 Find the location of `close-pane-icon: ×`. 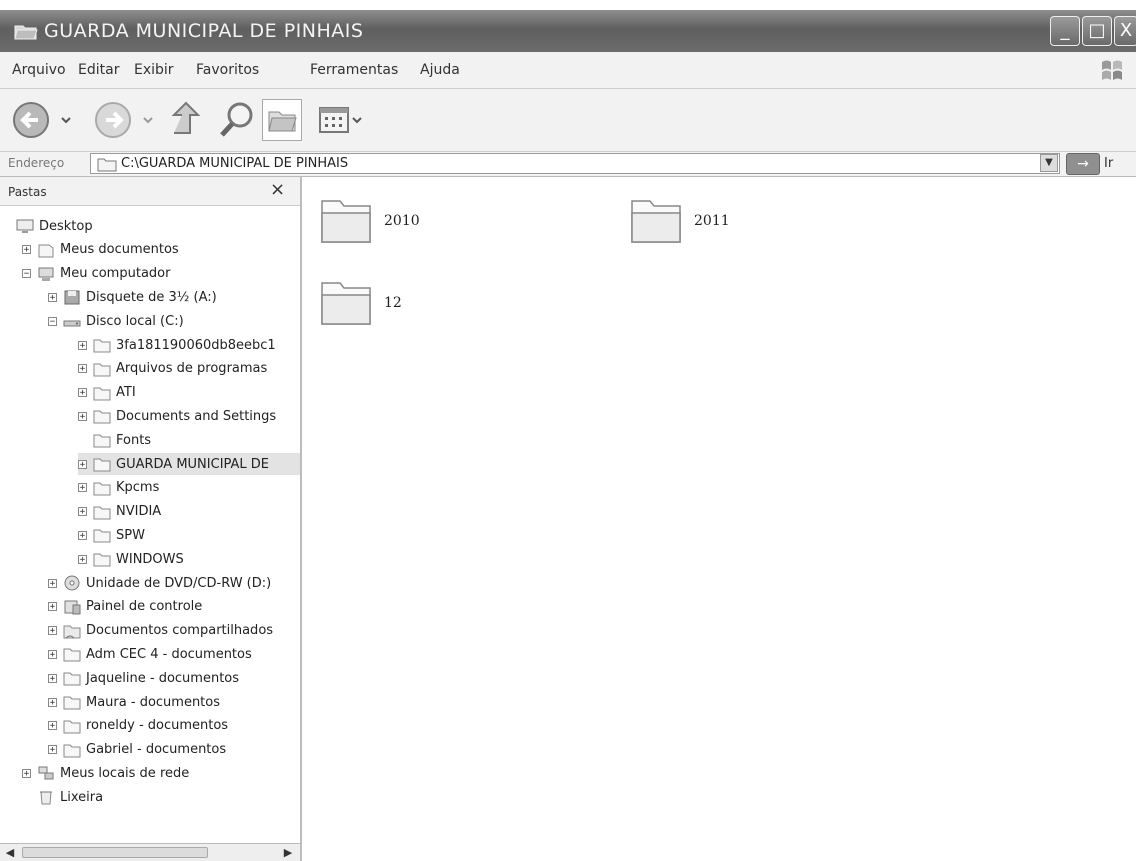

close-pane-icon: × is located at coordinates (277, 189).